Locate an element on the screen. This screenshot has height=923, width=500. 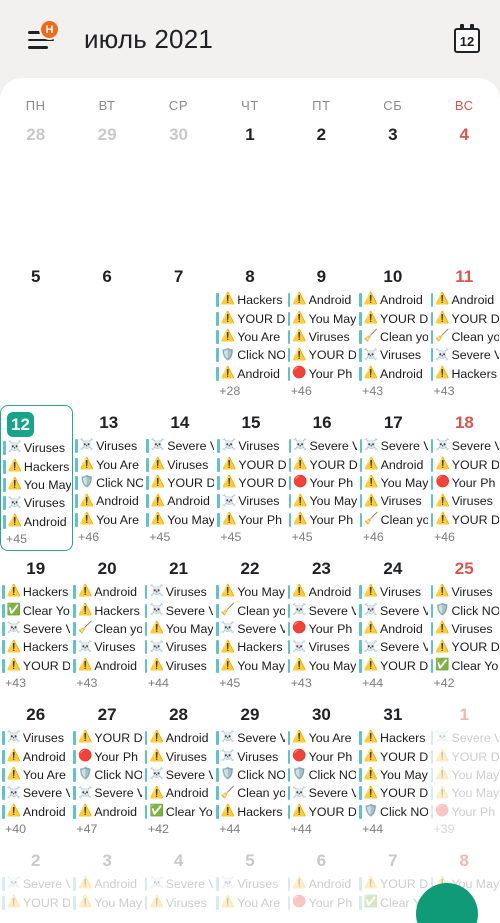
today-calendar-icon: 12 is located at coordinates (467, 39).